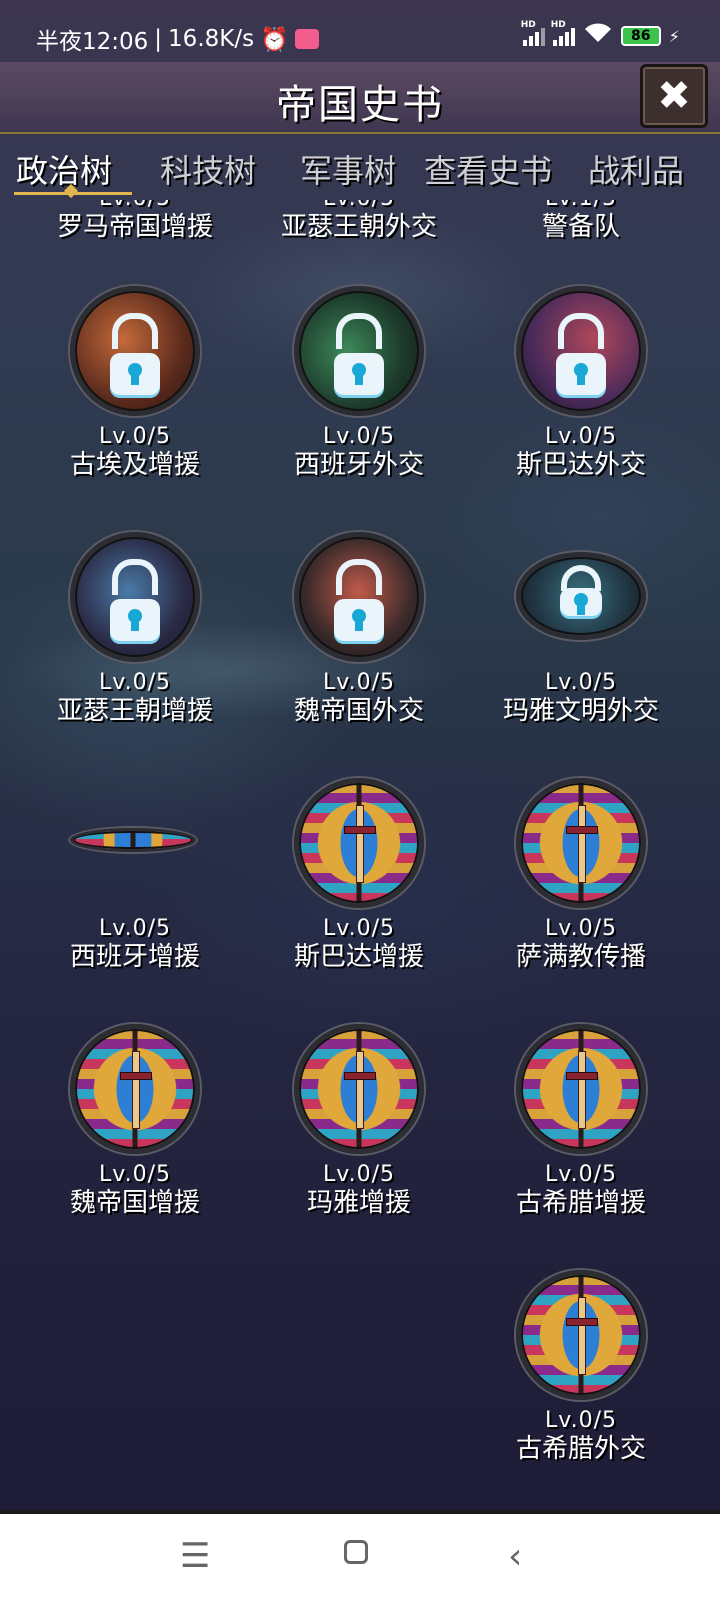  What do you see at coordinates (674, 36) in the screenshot?
I see `charging-bolt-icon: ⚡` at bounding box center [674, 36].